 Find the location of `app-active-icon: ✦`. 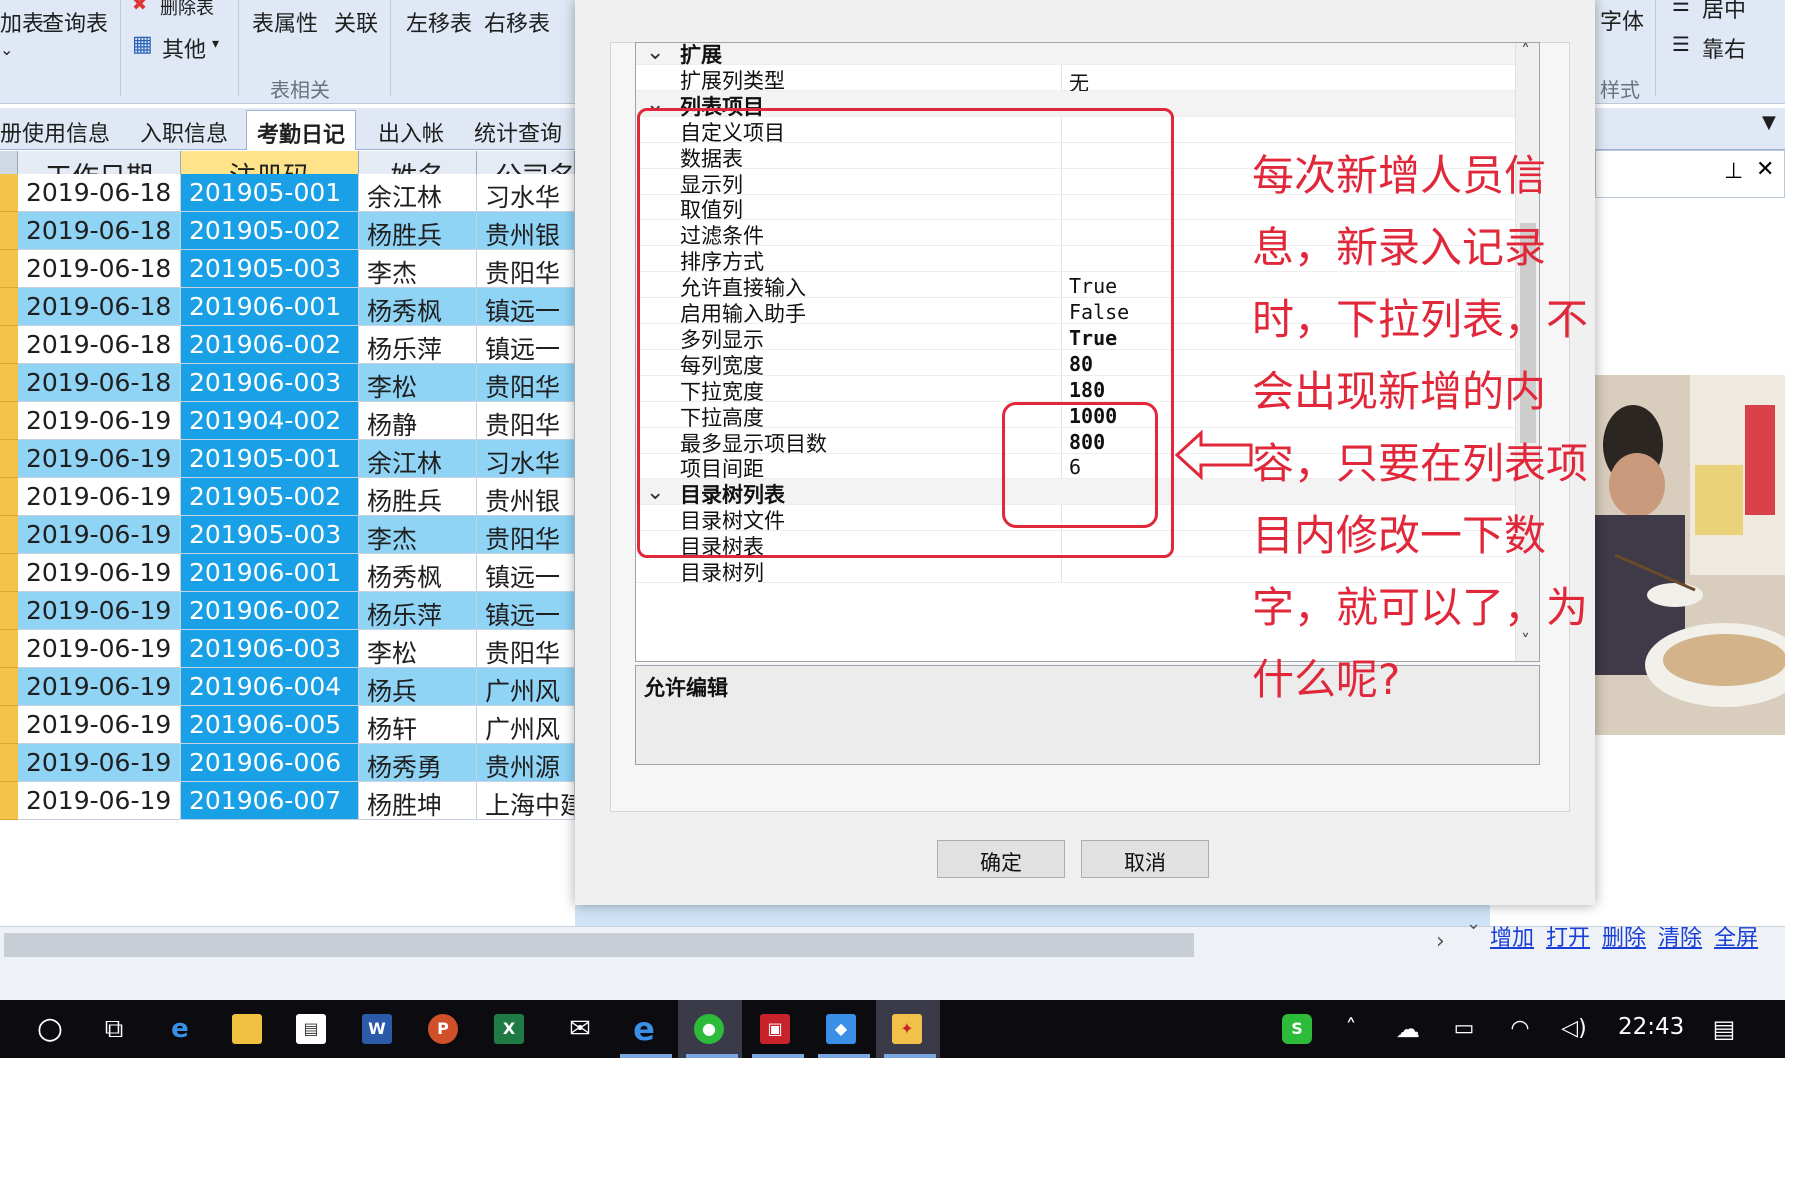

app-active-icon: ✦ is located at coordinates (907, 1029).